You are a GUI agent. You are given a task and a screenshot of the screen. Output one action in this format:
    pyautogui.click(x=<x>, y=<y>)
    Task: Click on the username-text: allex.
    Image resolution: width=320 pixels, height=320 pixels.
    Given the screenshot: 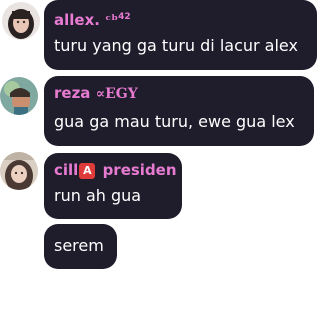 What is the action you would take?
    pyautogui.click(x=77, y=20)
    